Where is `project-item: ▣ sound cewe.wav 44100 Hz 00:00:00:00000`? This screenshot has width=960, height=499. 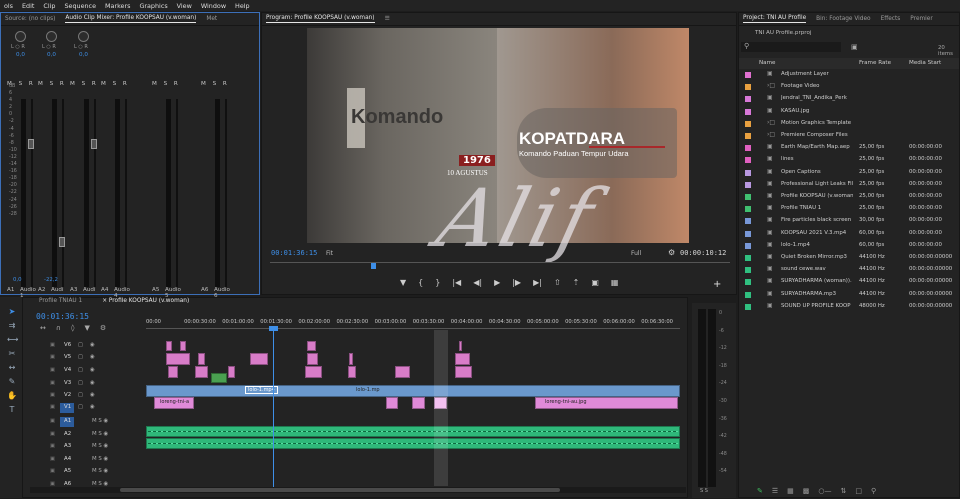 project-item: ▣ sound cewe.wav 44100 Hz 00:00:00:00000 is located at coordinates (850, 270).